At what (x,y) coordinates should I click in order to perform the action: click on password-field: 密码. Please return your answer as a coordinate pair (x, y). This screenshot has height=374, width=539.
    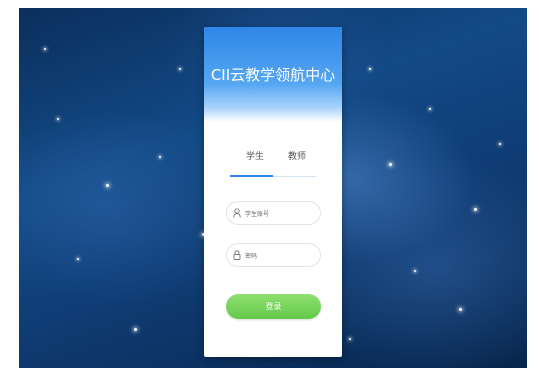
    Looking at the image, I should click on (273, 255).